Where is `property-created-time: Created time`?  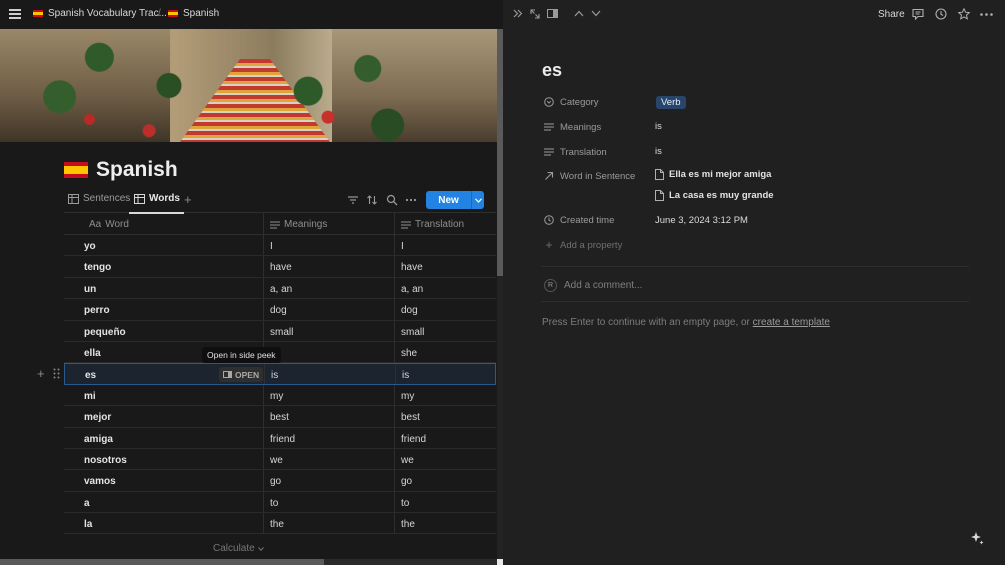 property-created-time: Created time is located at coordinates (579, 220).